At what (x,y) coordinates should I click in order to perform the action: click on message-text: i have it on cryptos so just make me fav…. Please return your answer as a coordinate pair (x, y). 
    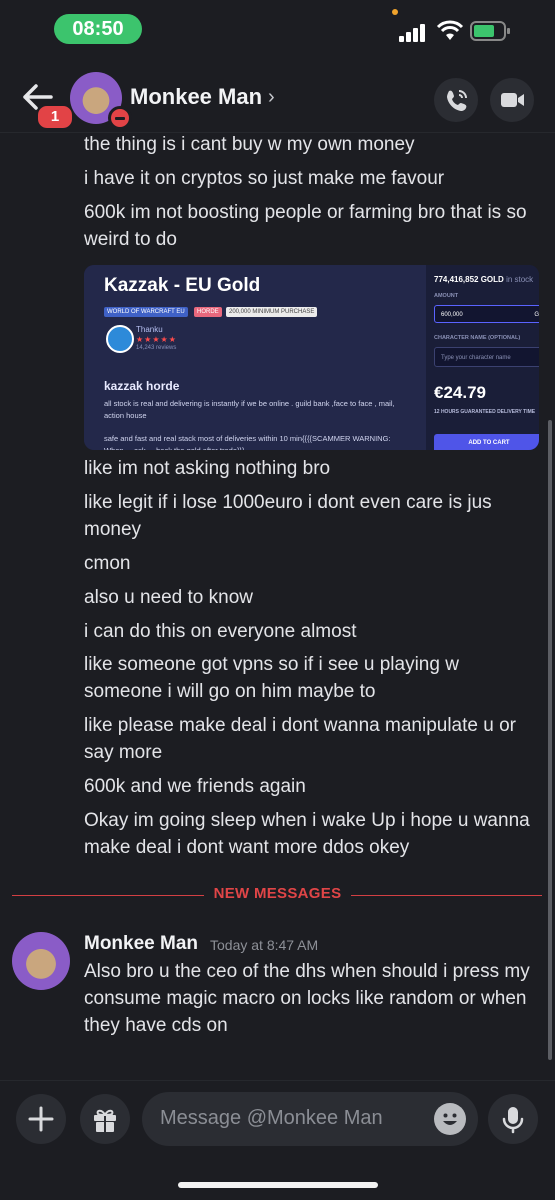
    Looking at the image, I should click on (264, 178).